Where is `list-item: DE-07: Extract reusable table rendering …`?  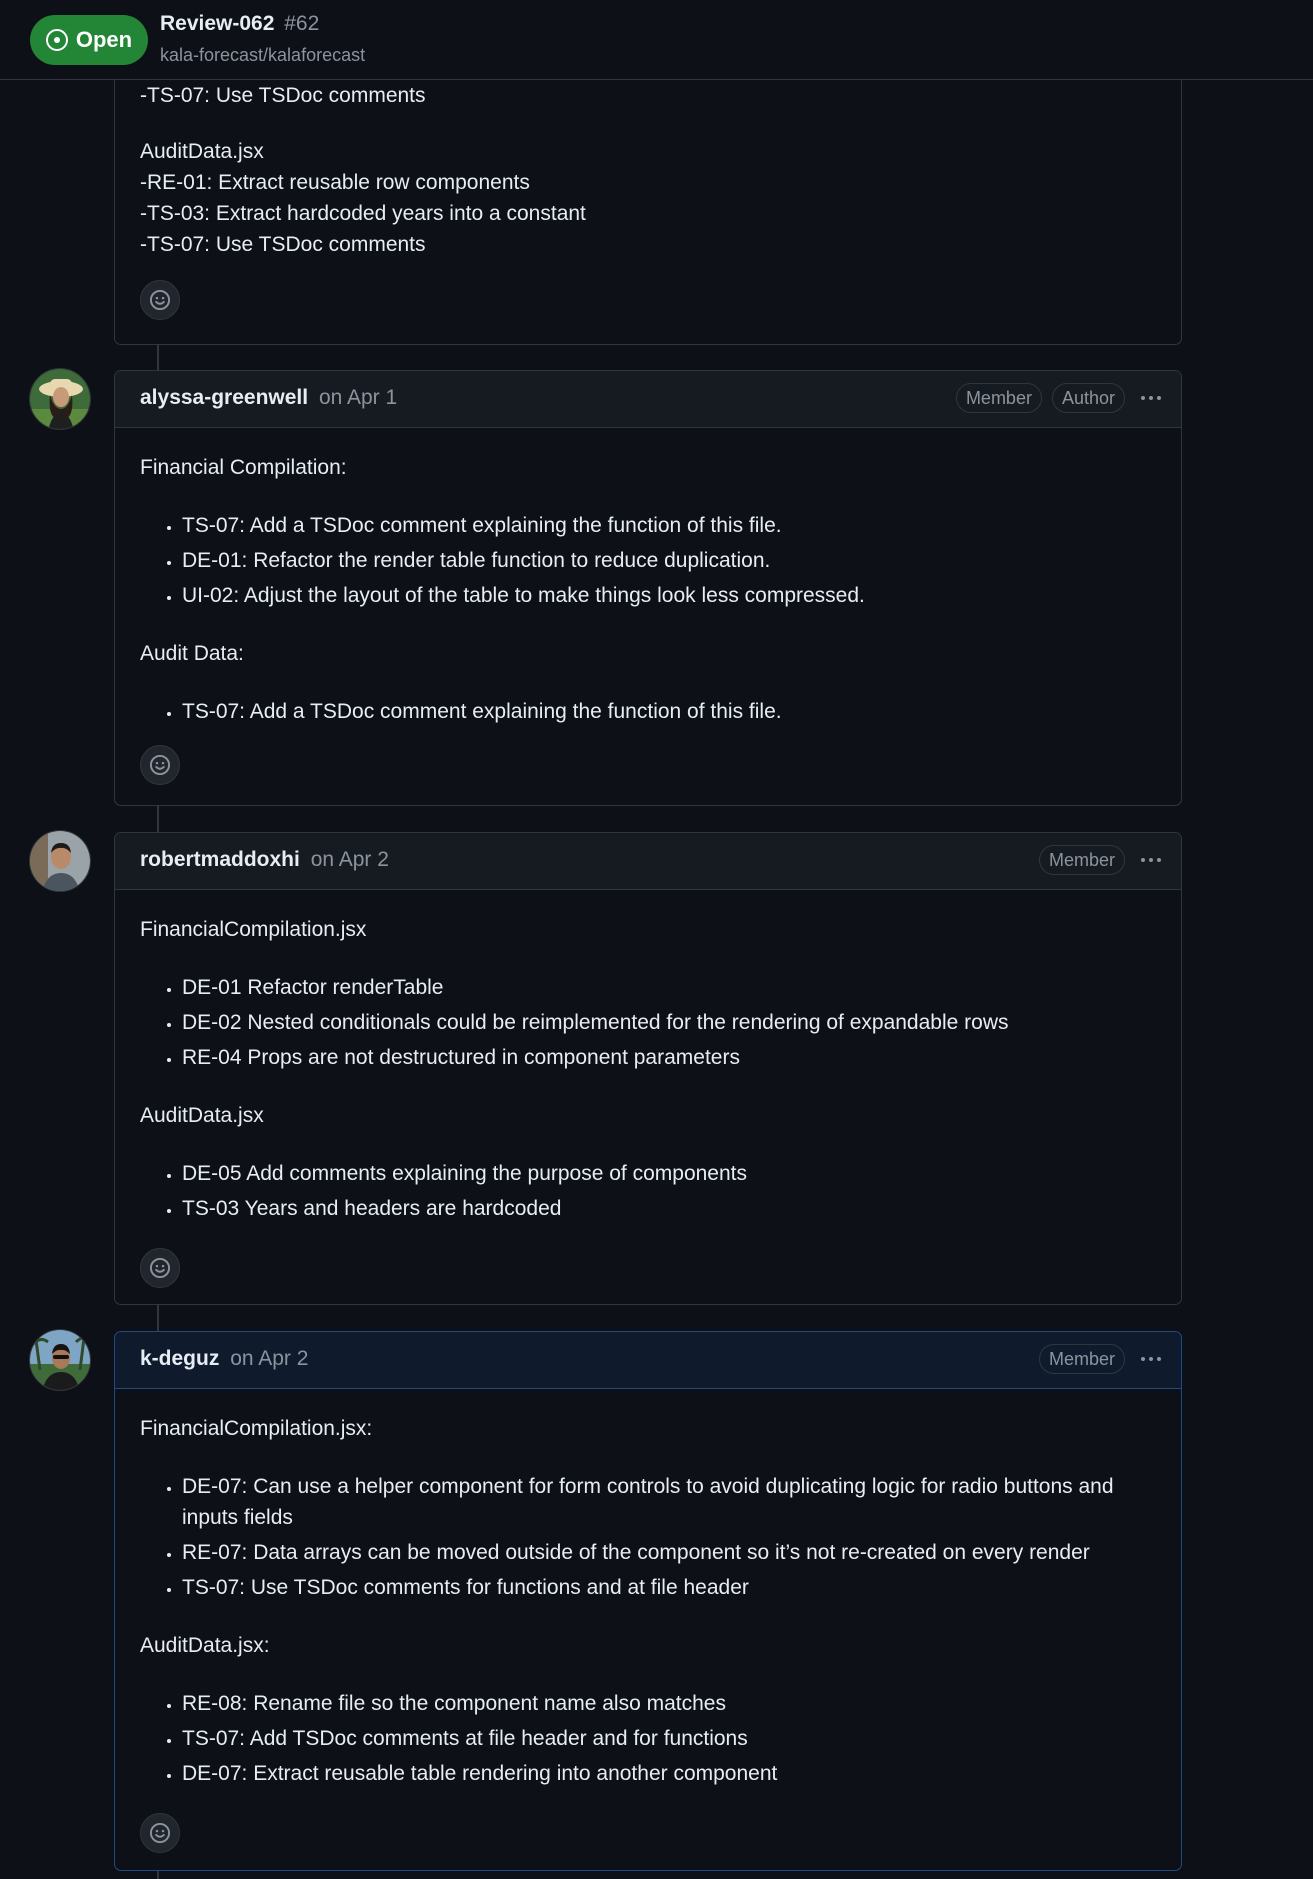
list-item: DE-07: Extract reusable table rendering … is located at coordinates (669, 1773).